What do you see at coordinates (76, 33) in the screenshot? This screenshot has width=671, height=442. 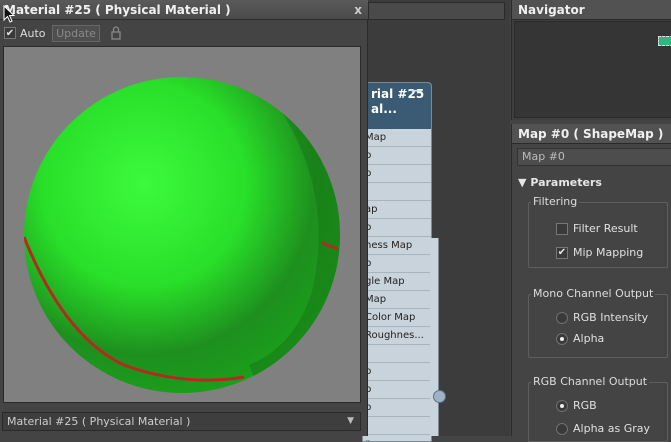 I see `update-button: Update` at bounding box center [76, 33].